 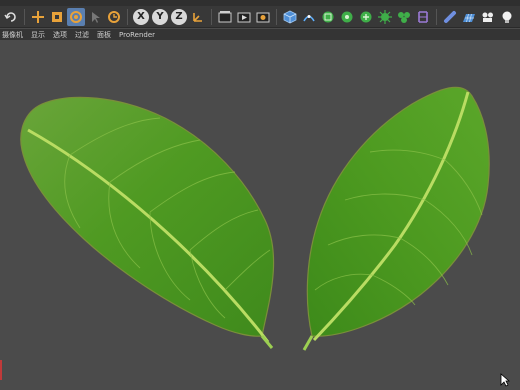 I want to click on array-icon, so click(x=347, y=17).